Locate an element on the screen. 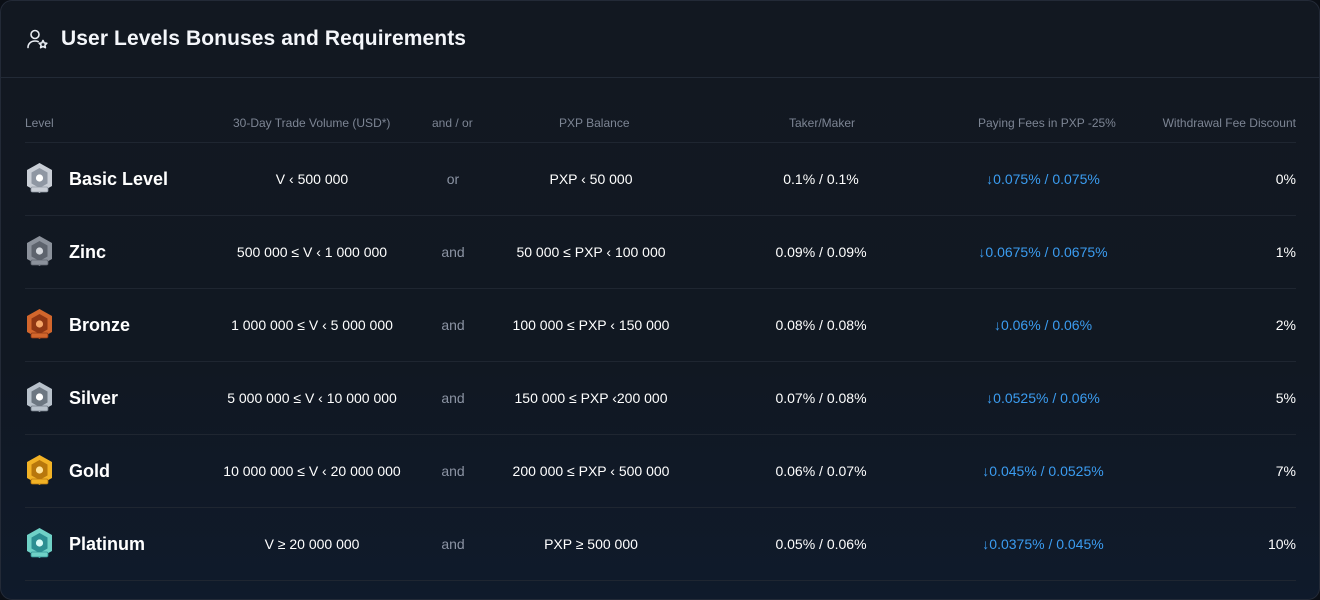 This screenshot has height=600, width=1320. fees-pxp-cell: ↓0.045% / 0.0525% is located at coordinates (1043, 471).